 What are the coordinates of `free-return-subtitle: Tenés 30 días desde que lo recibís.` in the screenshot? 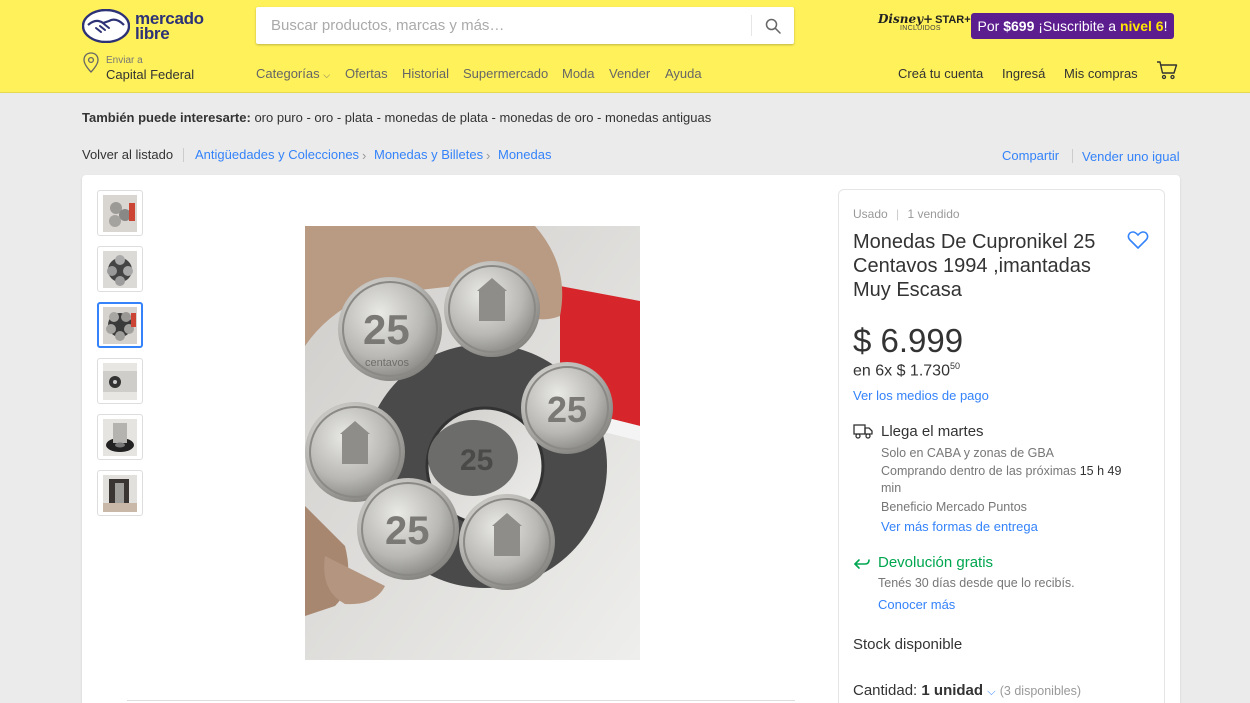 It's located at (976, 583).